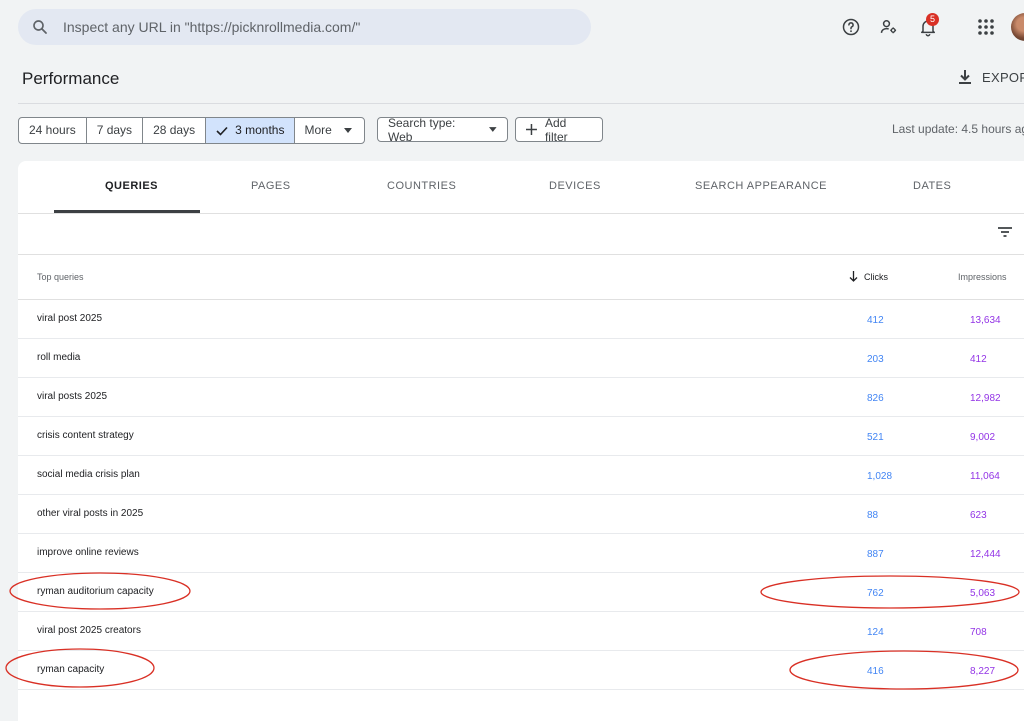 The width and height of the screenshot is (1024, 721). Describe the element at coordinates (853, 276) in the screenshot. I see `sort-descending-icon` at that location.